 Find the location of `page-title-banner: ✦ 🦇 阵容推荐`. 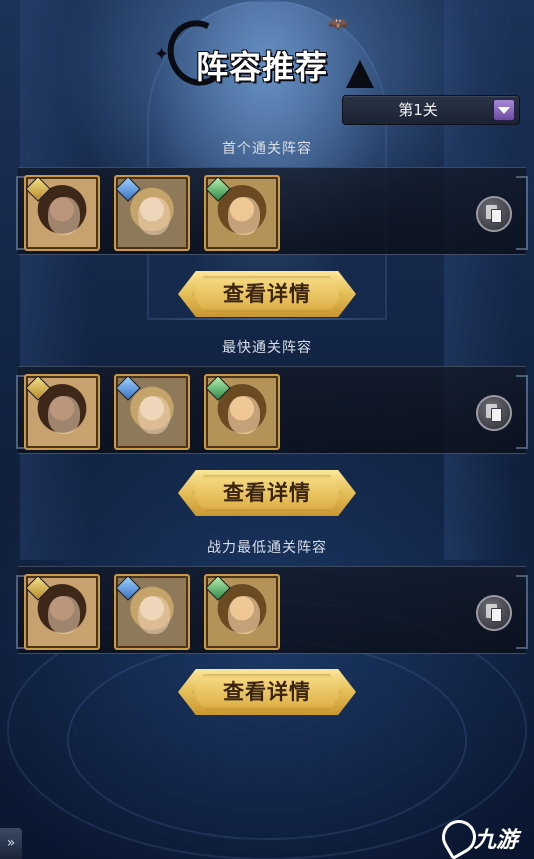

page-title-banner: ✦ 🦇 阵容推荐 is located at coordinates (272, 53).